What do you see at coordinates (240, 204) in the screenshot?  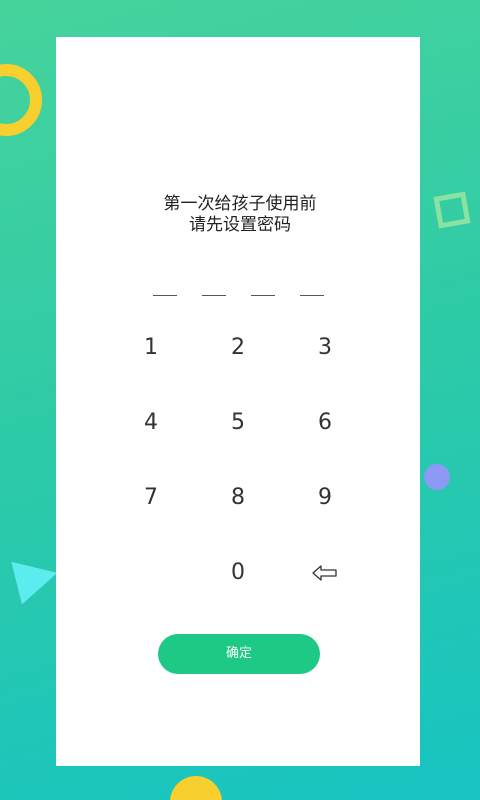 I see `prompt-line-1: 第一次给孩子使用前` at bounding box center [240, 204].